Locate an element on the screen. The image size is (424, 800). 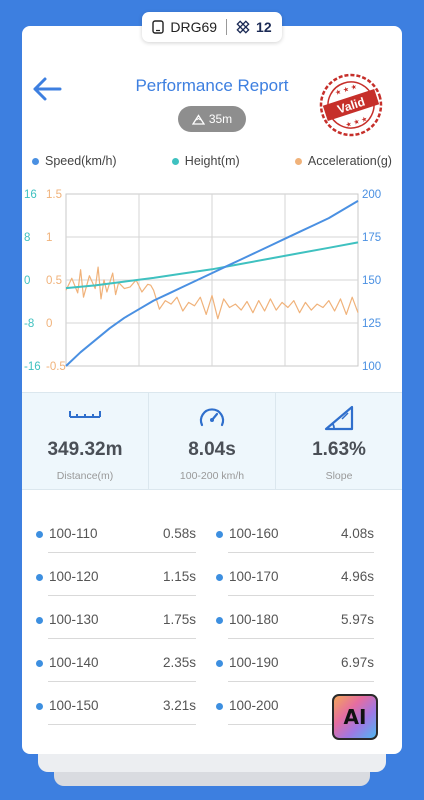
acceleration-axis-tick: -0.5 is located at coordinates (56, 367).